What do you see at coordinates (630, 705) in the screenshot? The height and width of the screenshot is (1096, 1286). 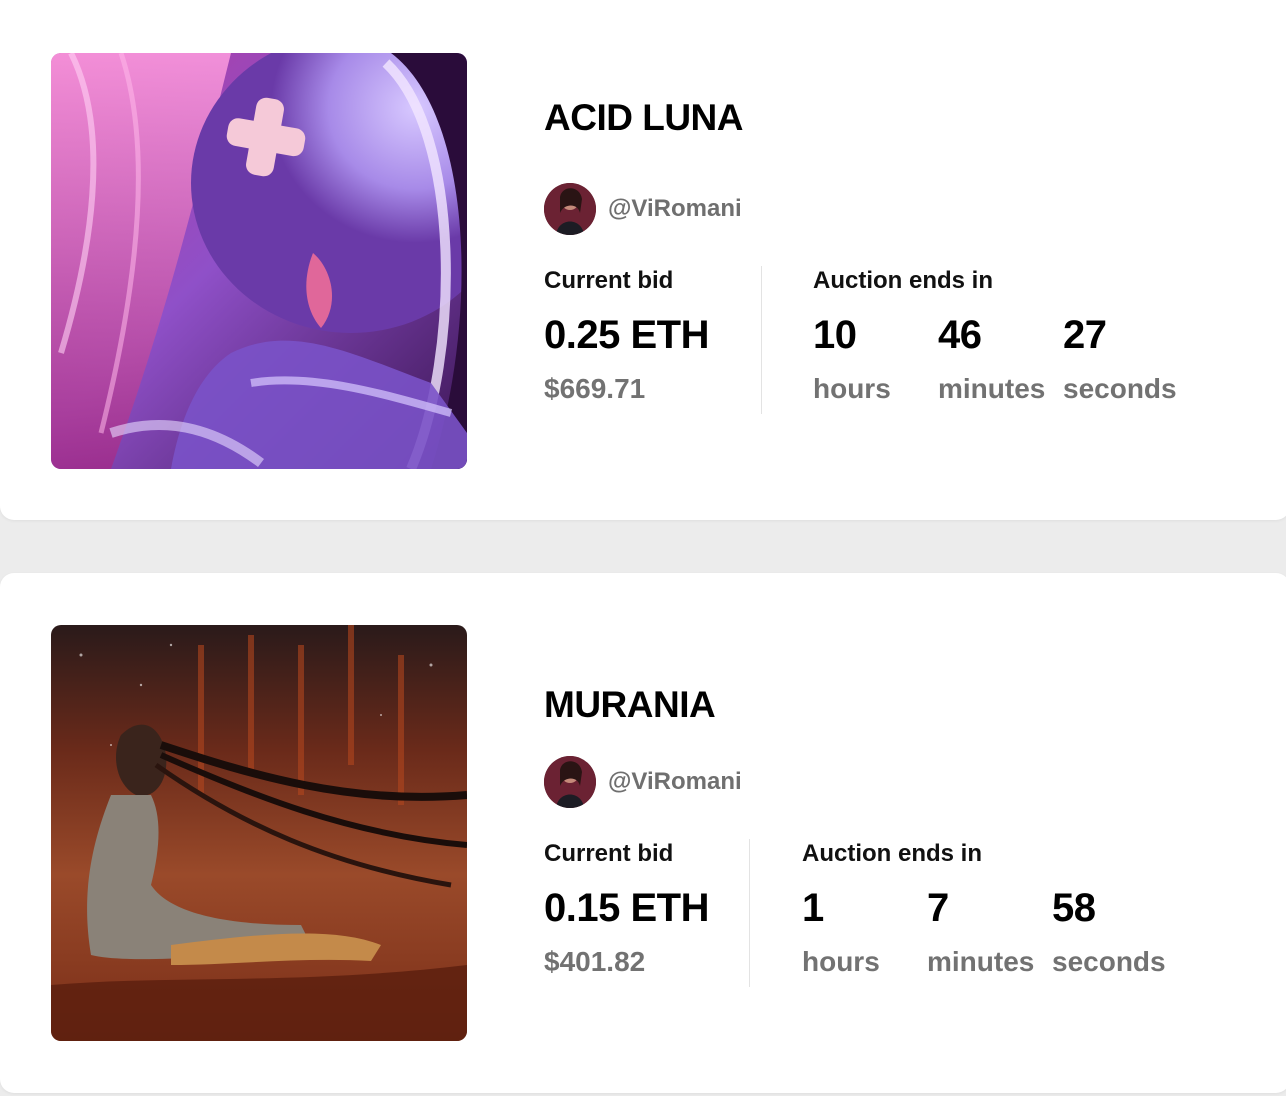 I see `artwork-title: MURANIA` at bounding box center [630, 705].